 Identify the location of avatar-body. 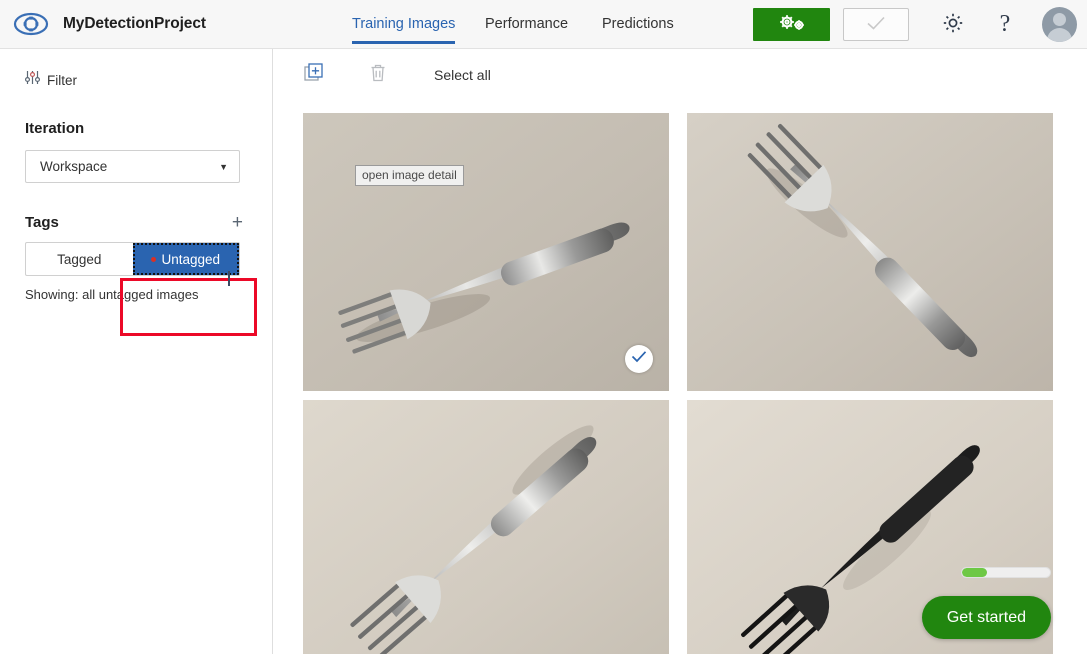
(1059, 35).